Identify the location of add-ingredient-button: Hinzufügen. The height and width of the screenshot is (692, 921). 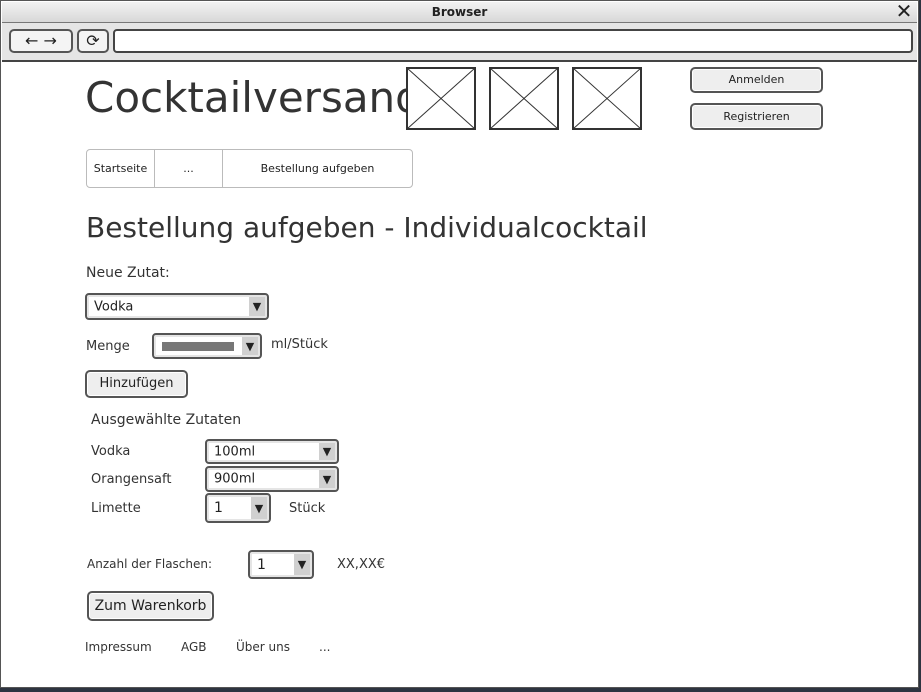
(136, 384).